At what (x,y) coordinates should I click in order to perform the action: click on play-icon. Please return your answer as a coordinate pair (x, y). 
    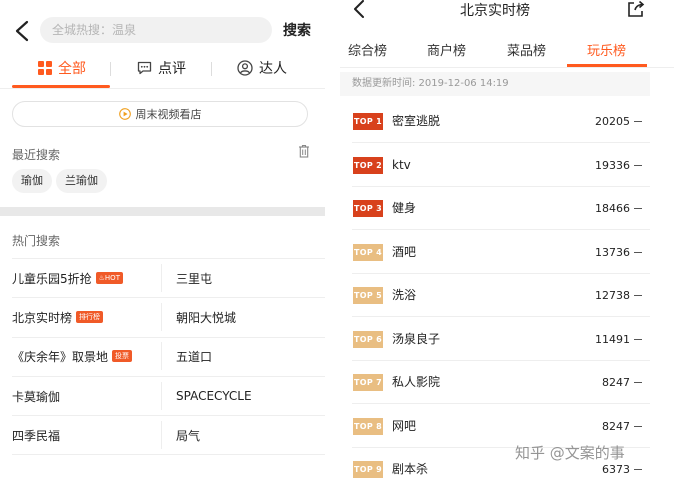
    Looking at the image, I should click on (124, 114).